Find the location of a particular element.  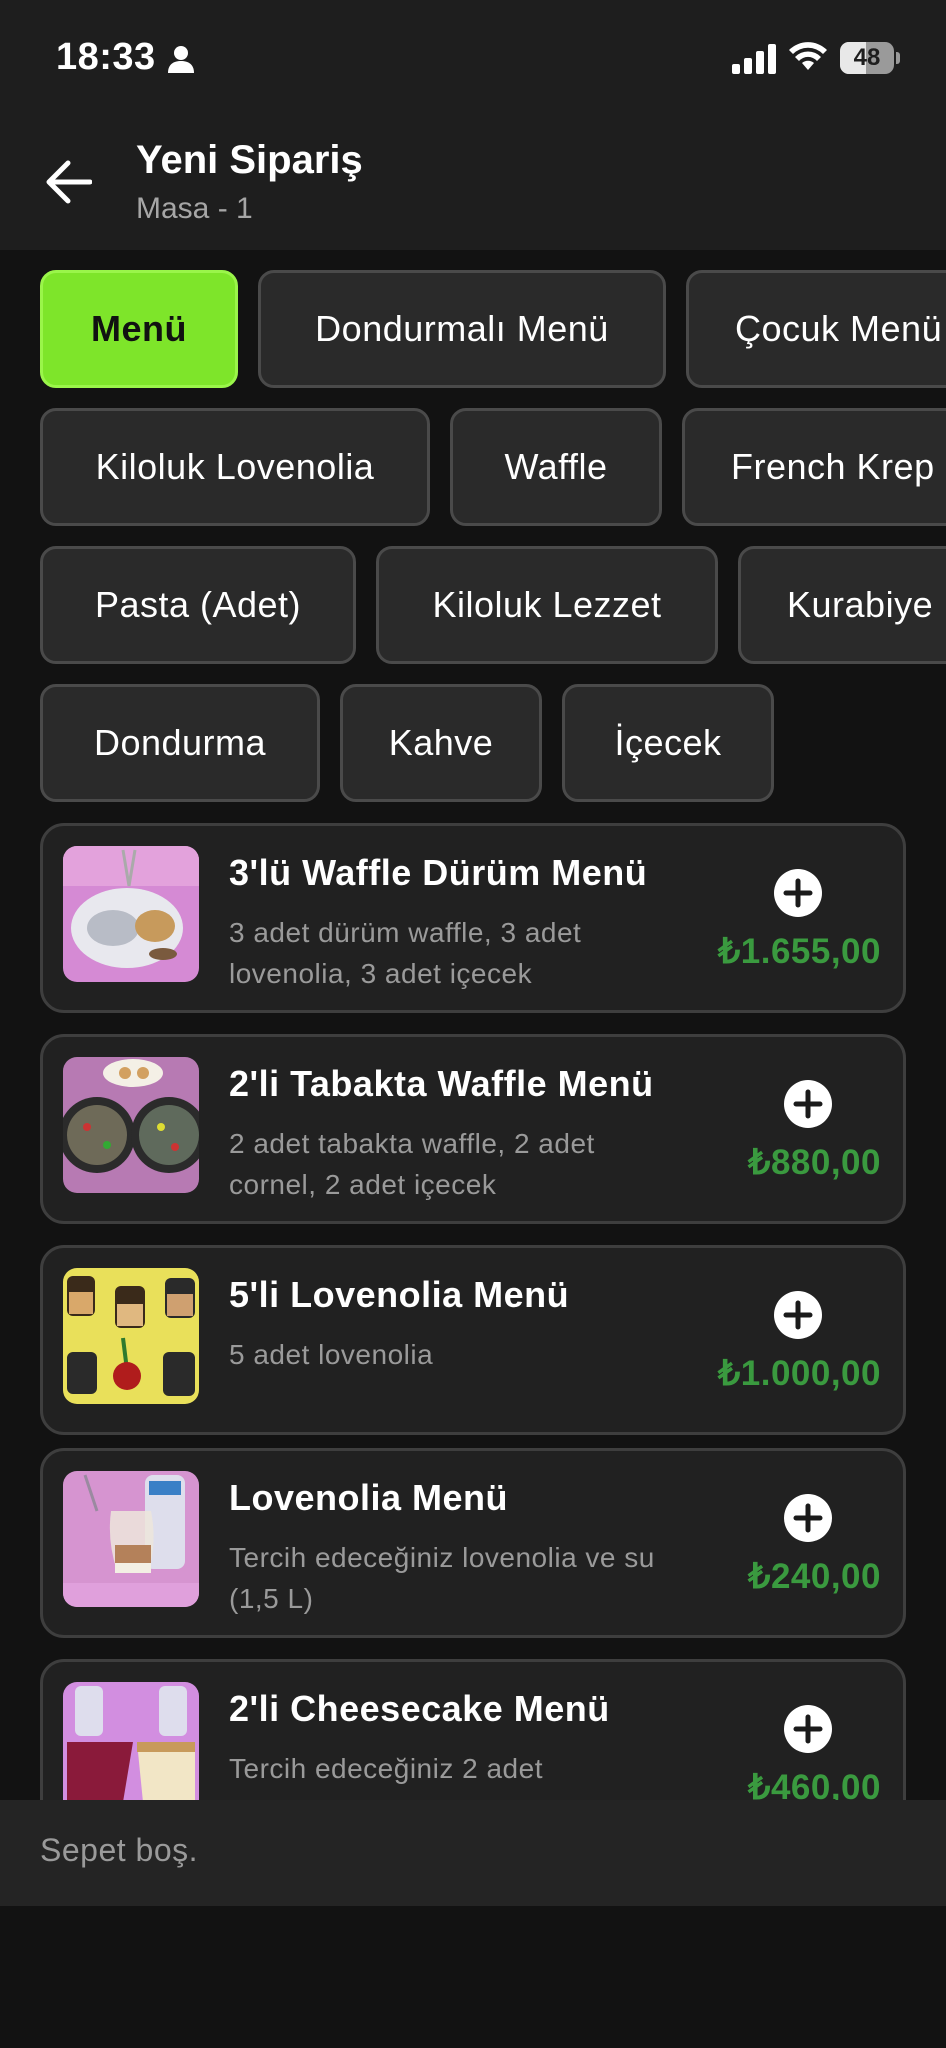

menu-item-title: 2'li Cheesecake Menü is located at coordinates (419, 1708).